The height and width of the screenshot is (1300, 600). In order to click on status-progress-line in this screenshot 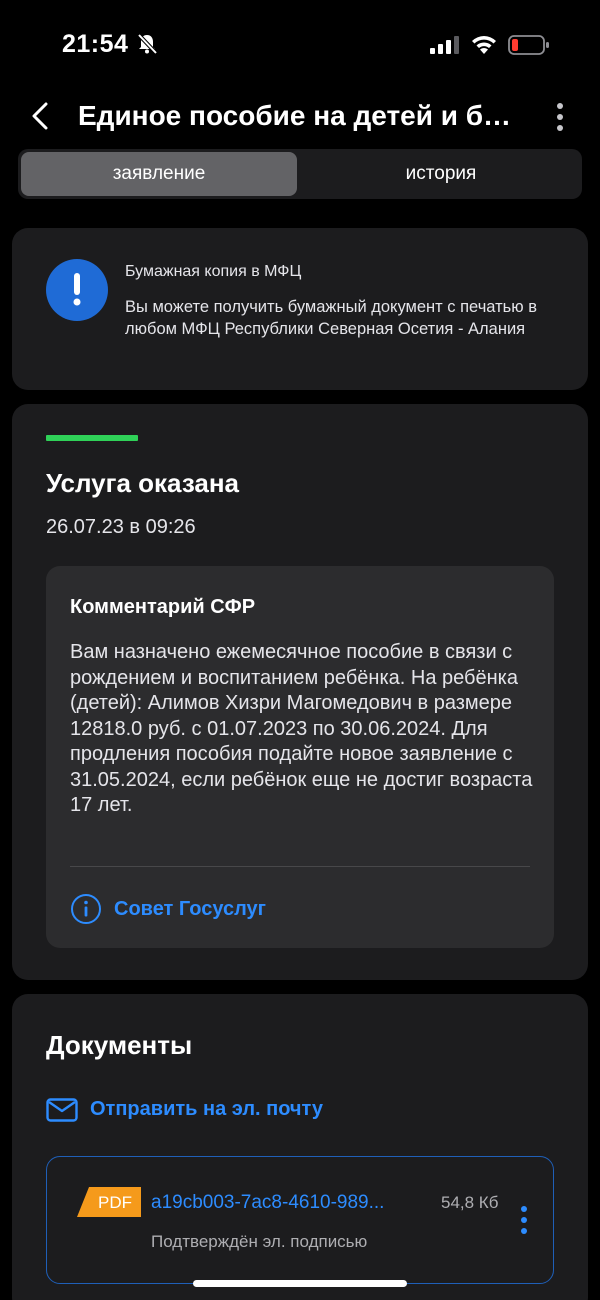, I will do `click(92, 438)`.